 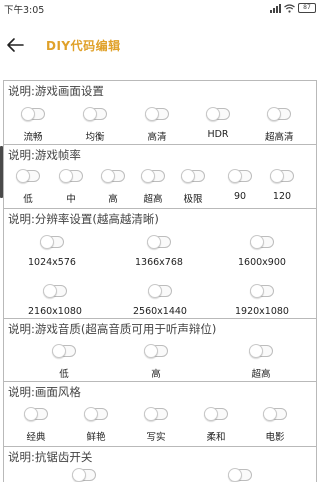 What do you see at coordinates (64, 362) in the screenshot?
I see `option-sound-low: 低` at bounding box center [64, 362].